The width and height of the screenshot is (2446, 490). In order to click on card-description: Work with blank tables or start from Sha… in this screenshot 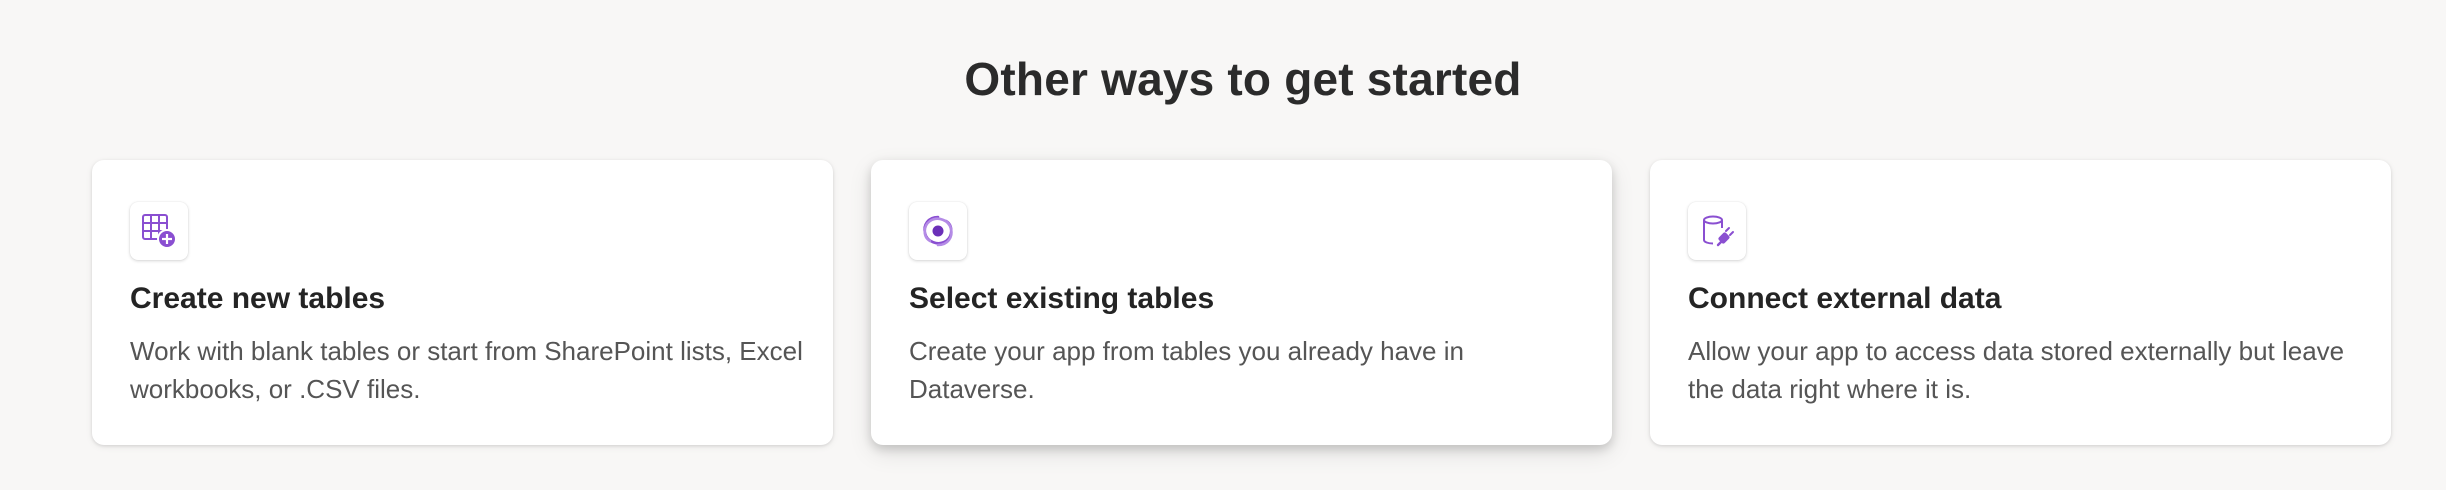, I will do `click(466, 370)`.